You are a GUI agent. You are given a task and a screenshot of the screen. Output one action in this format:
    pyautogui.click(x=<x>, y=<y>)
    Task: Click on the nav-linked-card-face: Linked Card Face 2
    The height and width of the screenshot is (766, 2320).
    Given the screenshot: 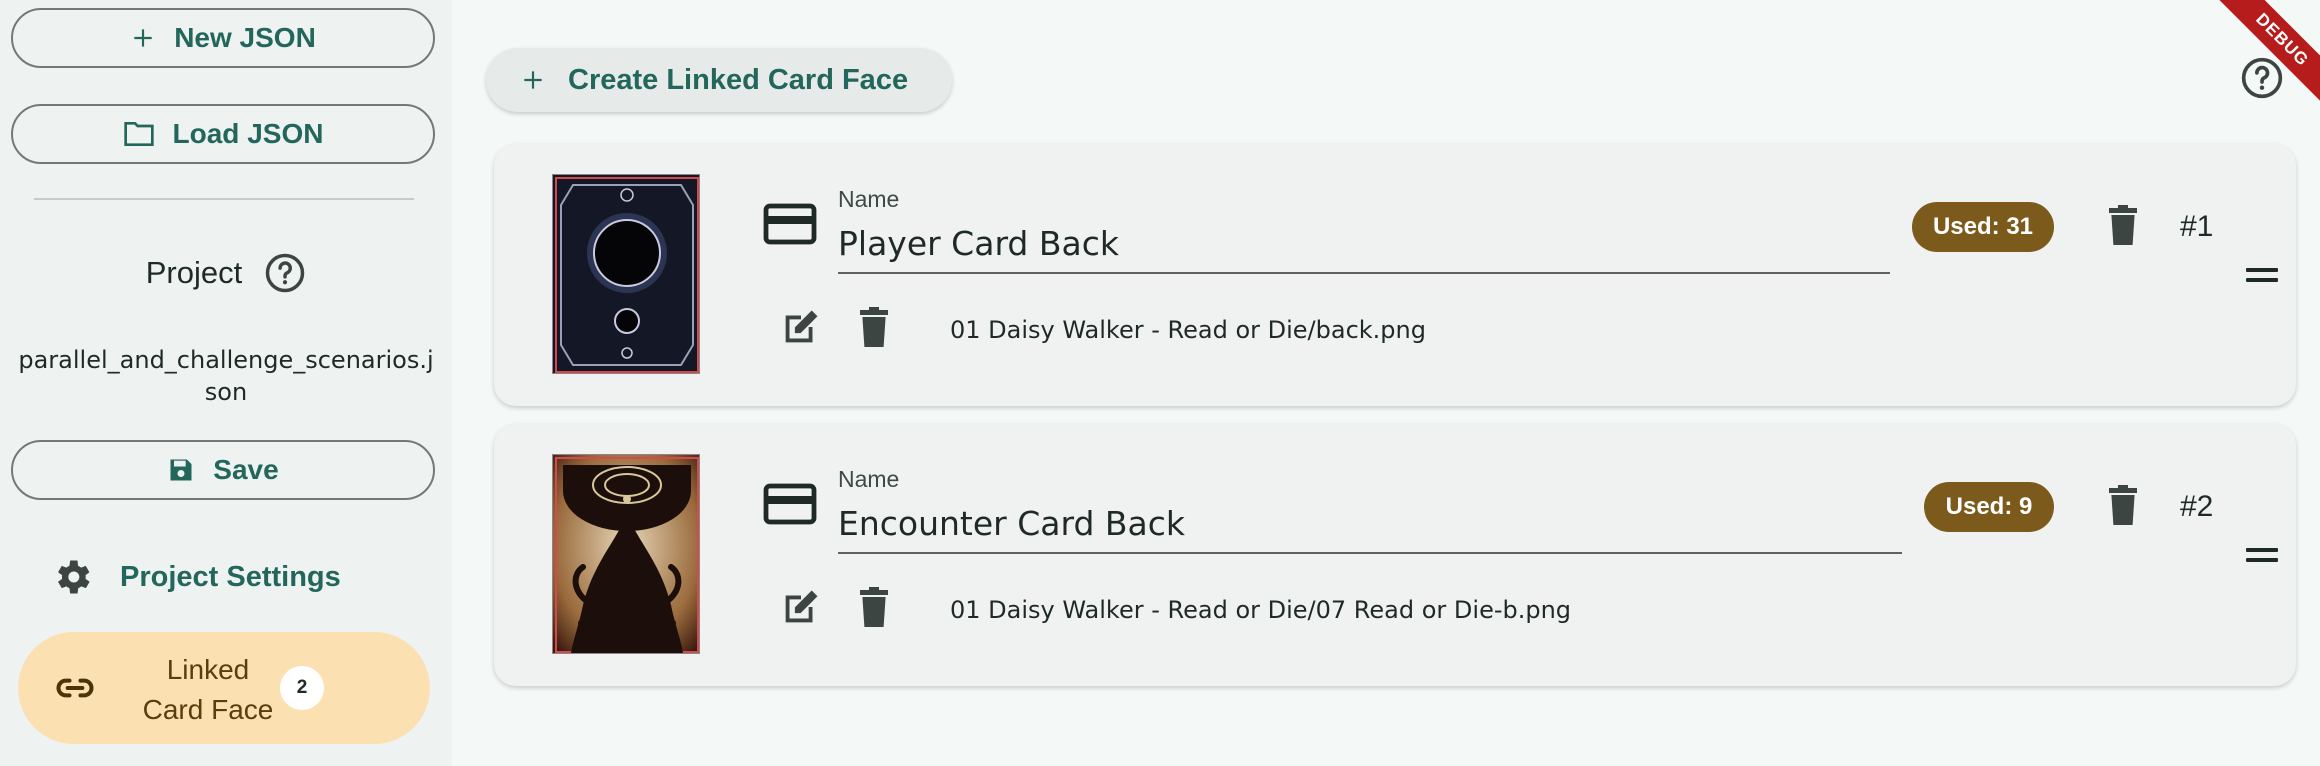 What is the action you would take?
    pyautogui.click(x=224, y=688)
    